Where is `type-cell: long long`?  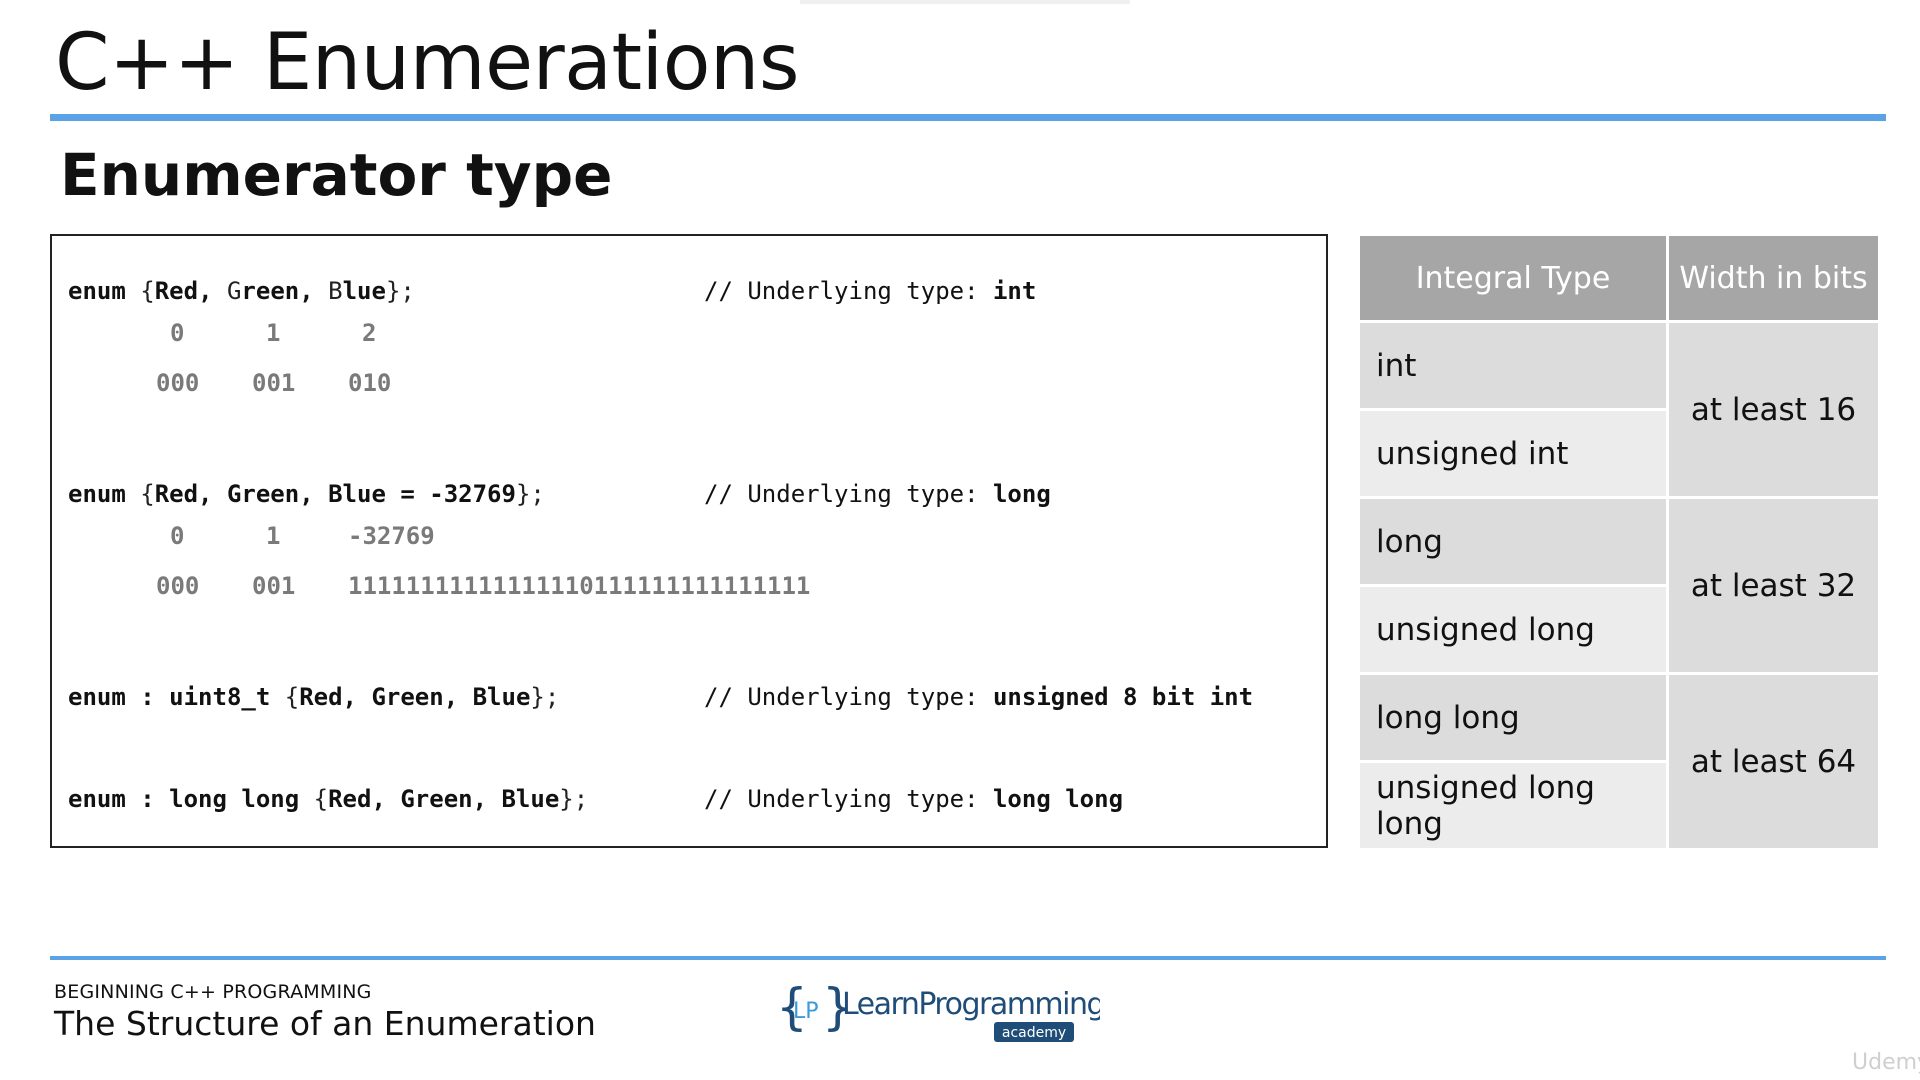
type-cell: long long is located at coordinates (1514, 719).